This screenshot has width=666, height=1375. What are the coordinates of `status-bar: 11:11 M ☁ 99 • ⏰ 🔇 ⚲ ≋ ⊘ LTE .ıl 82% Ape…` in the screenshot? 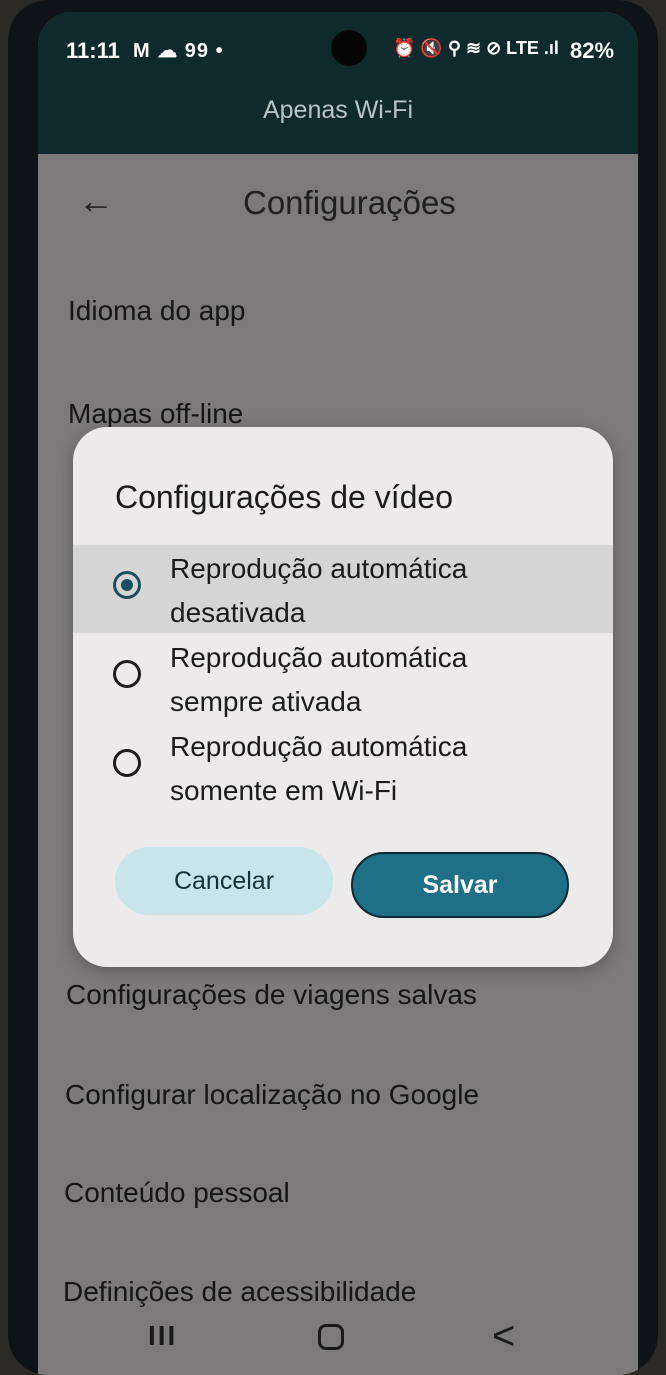 It's located at (338, 83).